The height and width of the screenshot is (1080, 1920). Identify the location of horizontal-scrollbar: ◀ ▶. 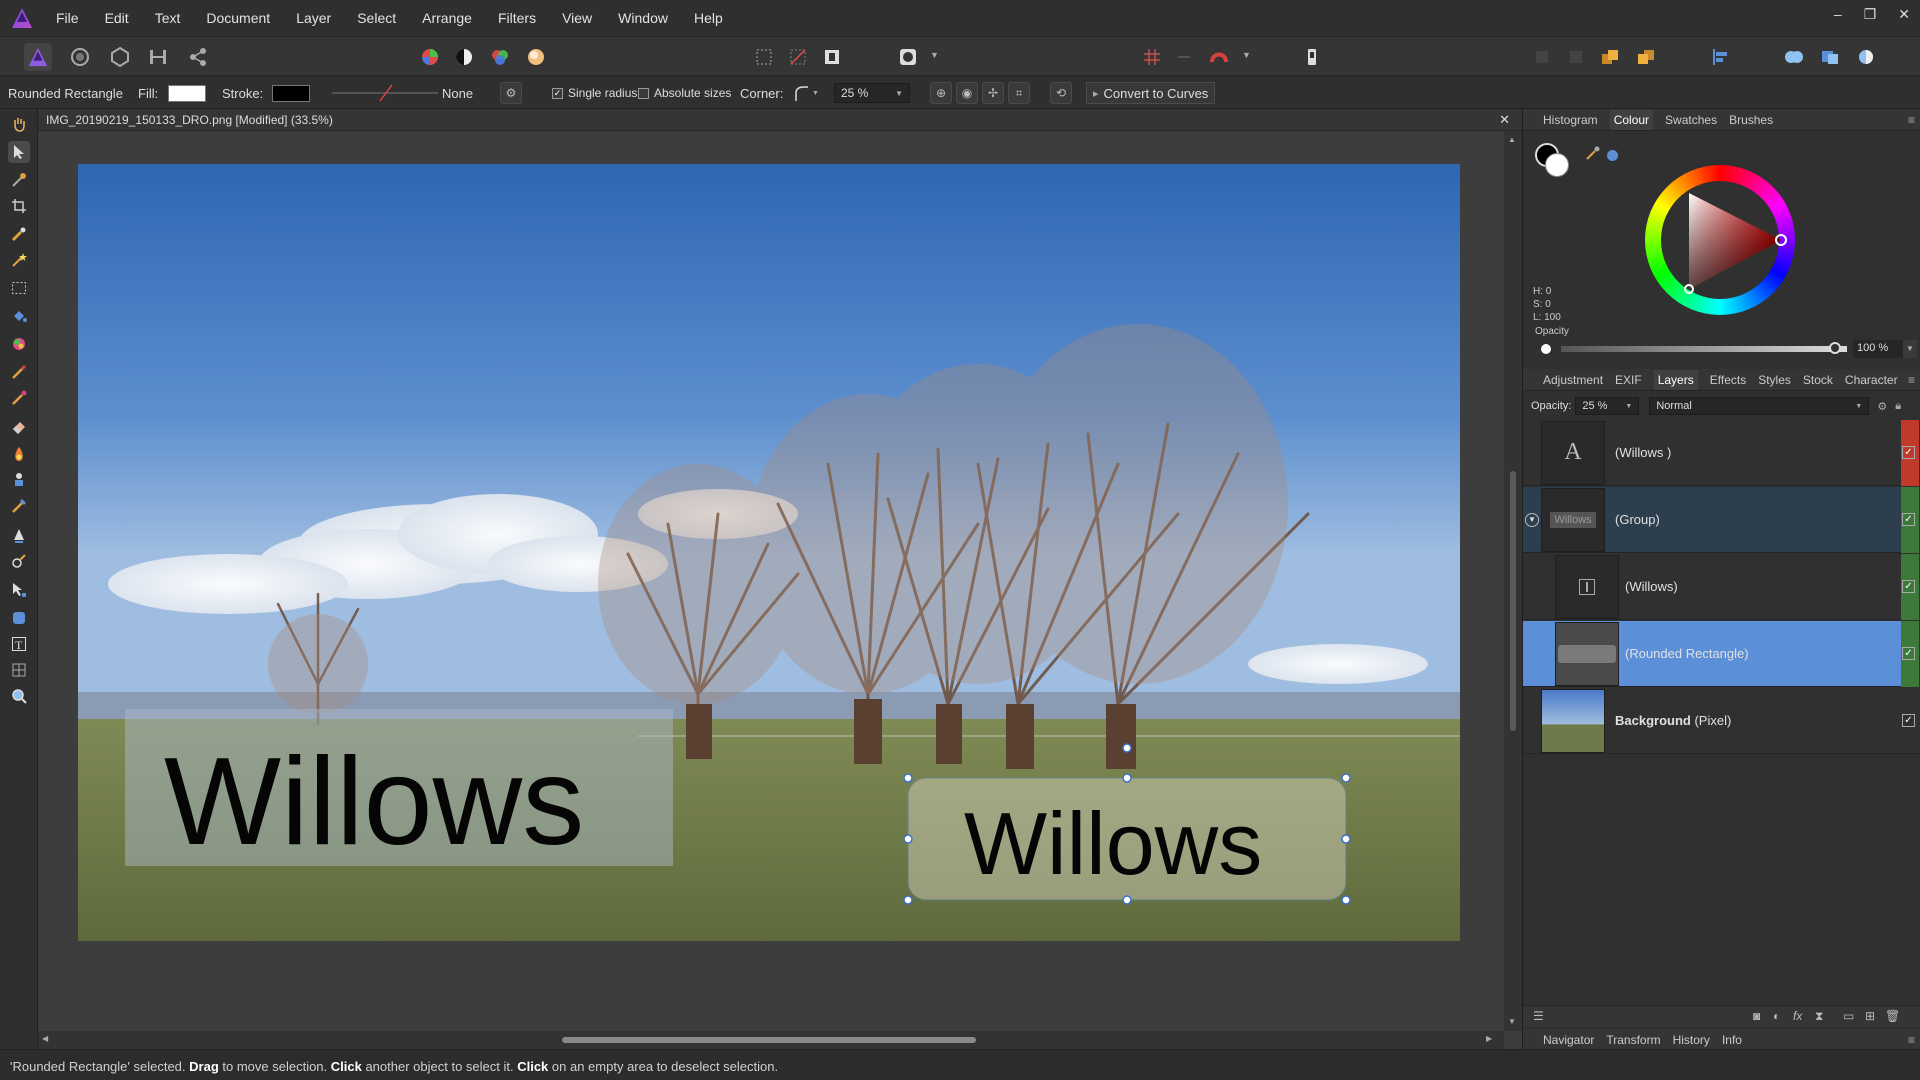
(771, 1040).